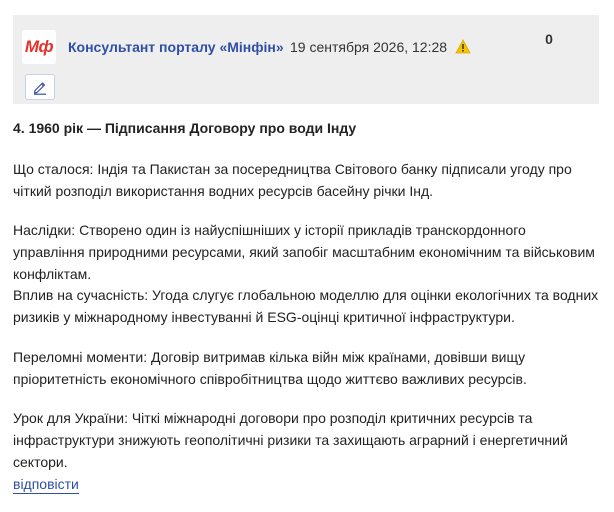  Describe the element at coordinates (46, 484) in the screenshot. I see `reply-link: відповісти` at that location.